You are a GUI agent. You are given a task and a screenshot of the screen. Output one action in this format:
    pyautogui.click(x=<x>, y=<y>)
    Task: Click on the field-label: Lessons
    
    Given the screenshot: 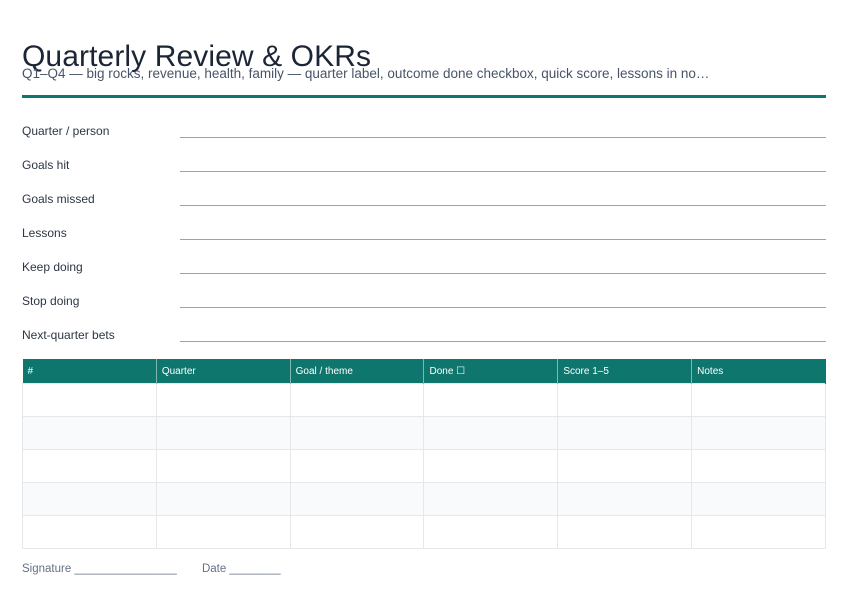 What is the action you would take?
    pyautogui.click(x=44, y=233)
    